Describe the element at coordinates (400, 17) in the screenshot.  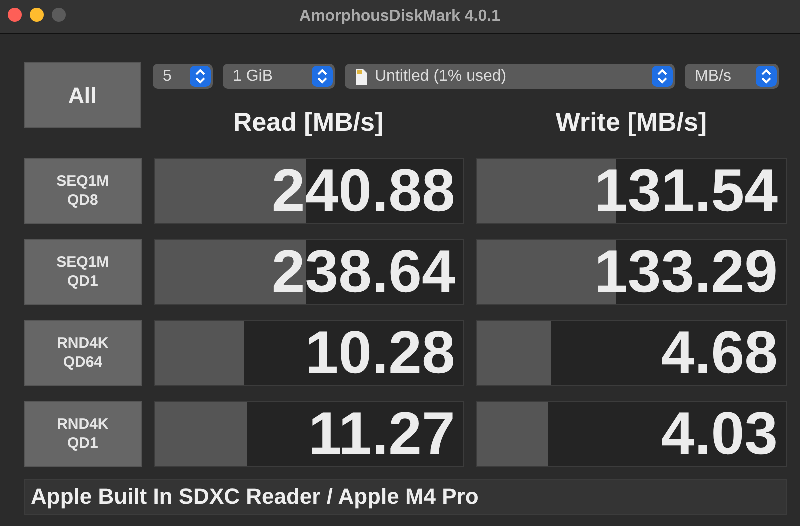
I see `window-title: AmorphousDiskMark 4.0.1` at that location.